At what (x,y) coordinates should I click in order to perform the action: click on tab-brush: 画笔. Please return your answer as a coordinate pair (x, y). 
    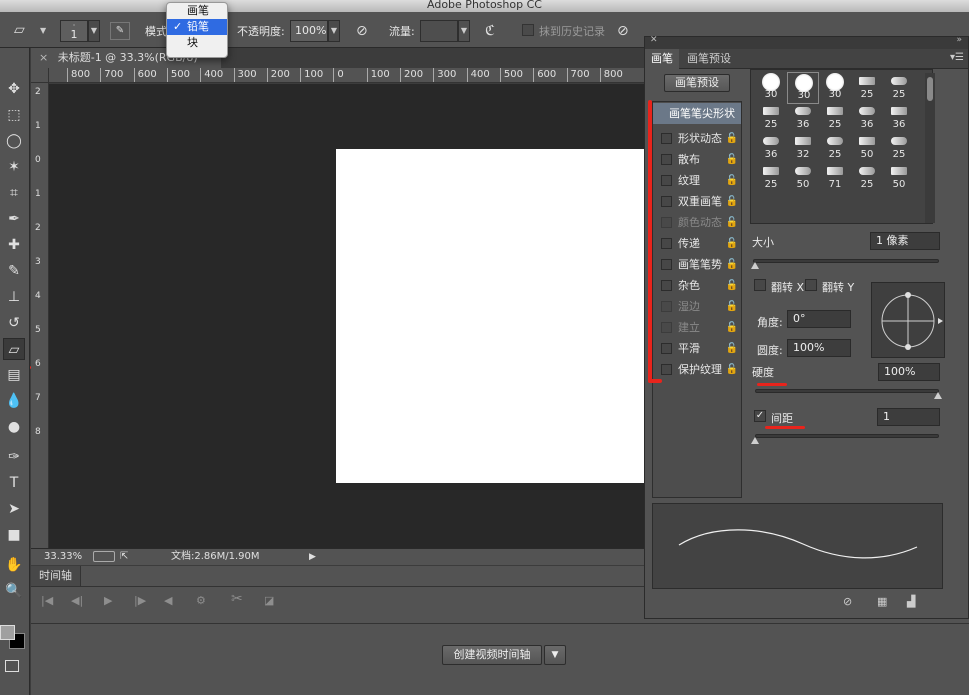
    Looking at the image, I should click on (662, 59).